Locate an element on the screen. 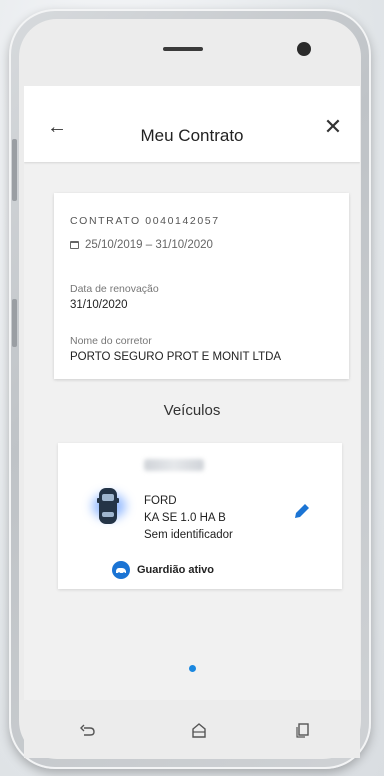  volume-button is located at coordinates (14, 170).